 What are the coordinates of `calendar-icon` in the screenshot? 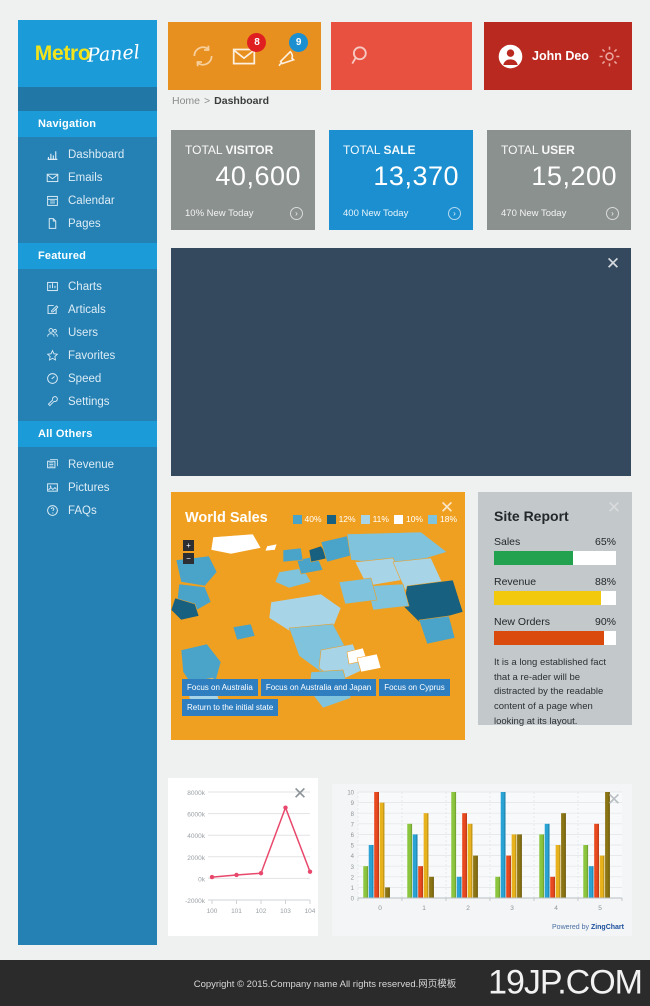 It's located at (52, 200).